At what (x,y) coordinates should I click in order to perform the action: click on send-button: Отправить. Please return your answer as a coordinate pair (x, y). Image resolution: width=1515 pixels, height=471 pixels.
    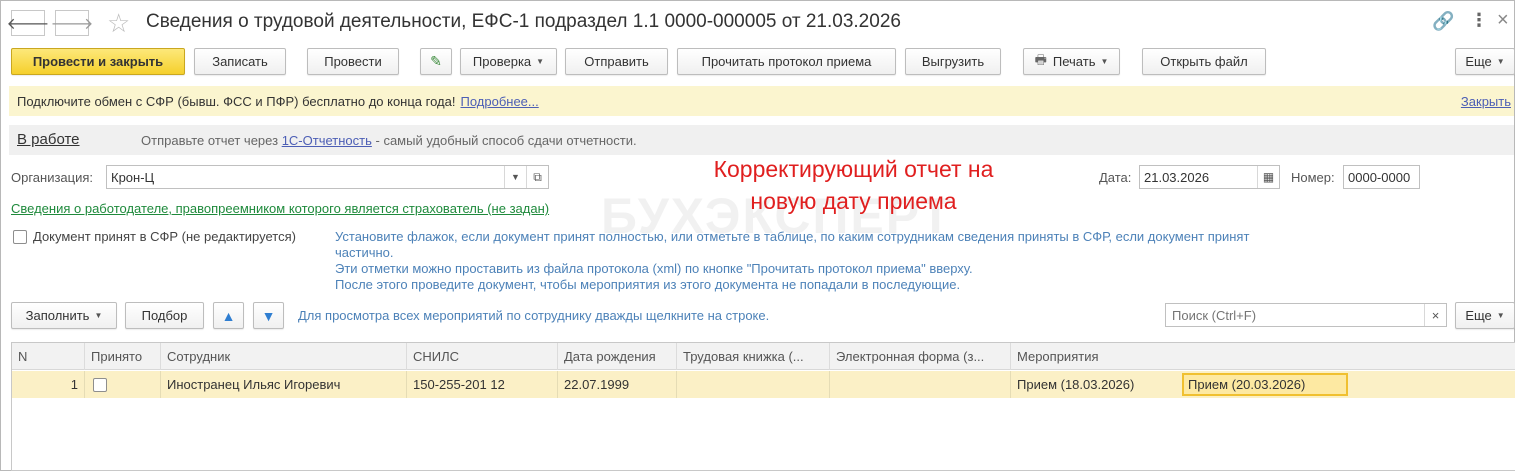
    Looking at the image, I should click on (616, 61).